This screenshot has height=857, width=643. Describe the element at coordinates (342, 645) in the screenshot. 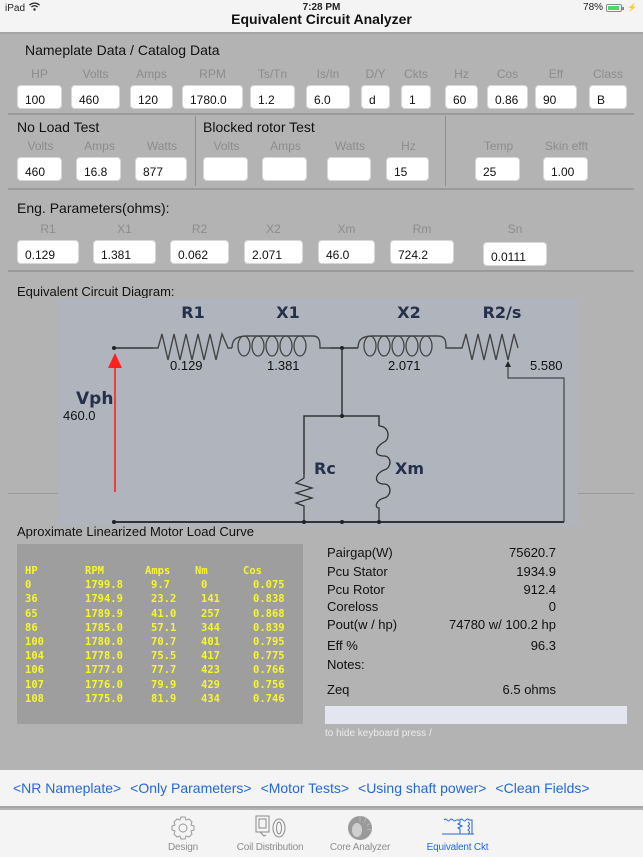

I see `result-label: Eff %` at that location.